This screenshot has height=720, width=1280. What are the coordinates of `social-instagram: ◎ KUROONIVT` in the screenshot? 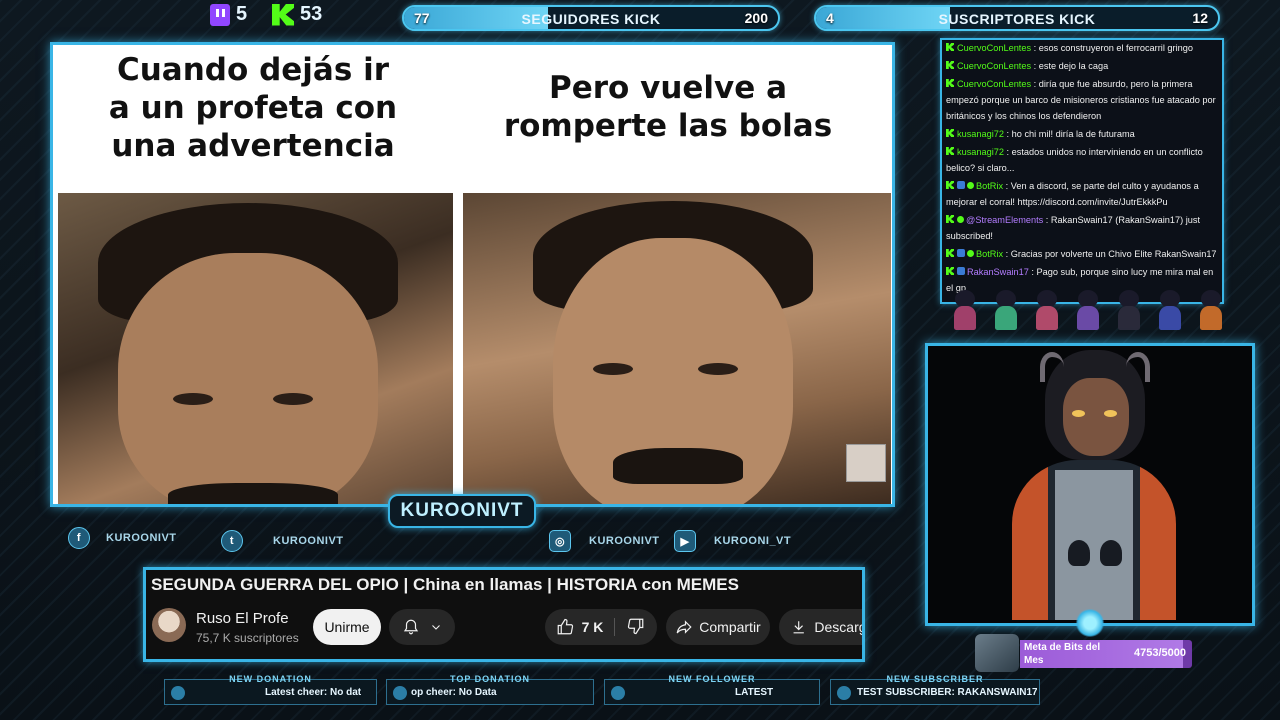 It's located at (604, 541).